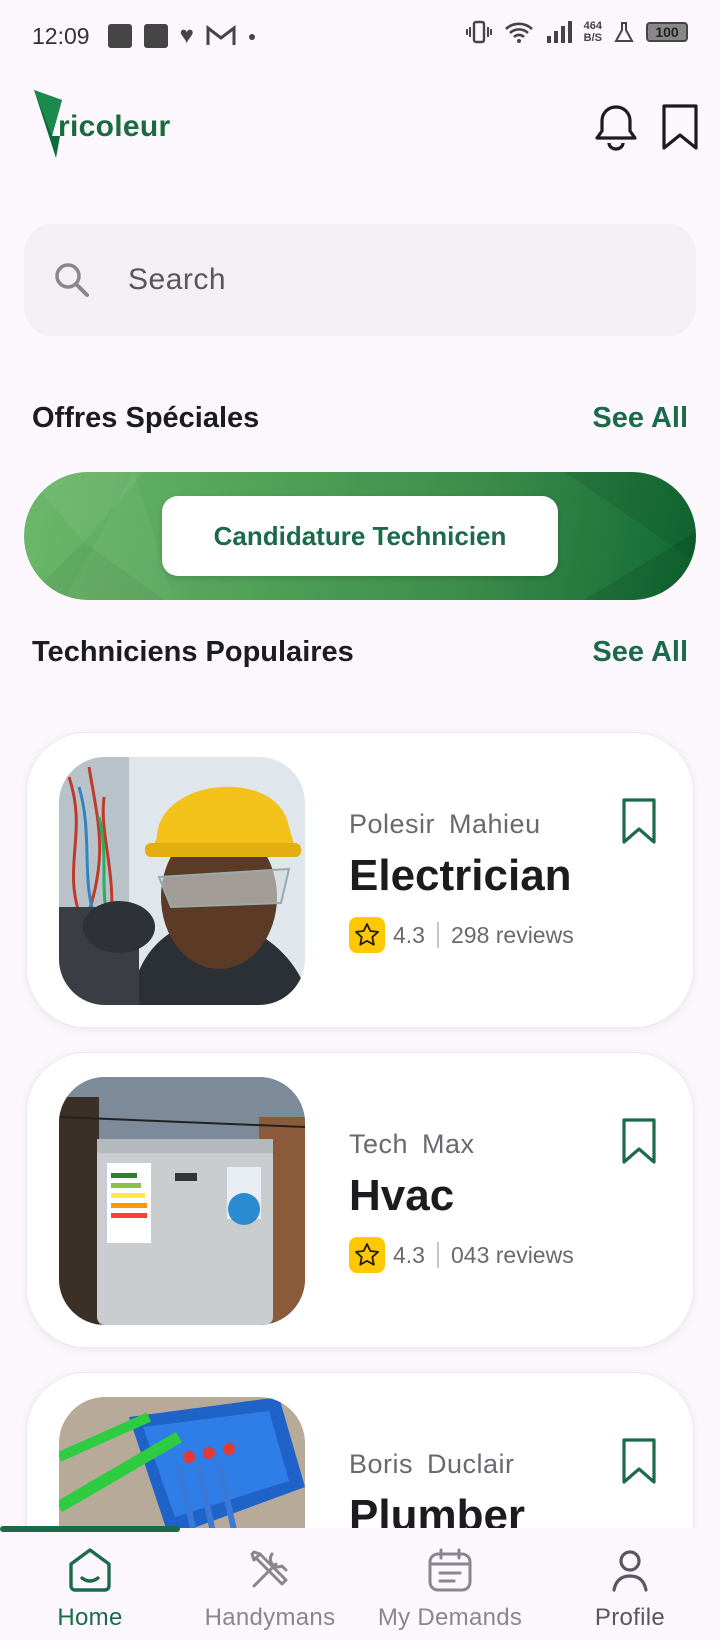 The image size is (720, 1640). I want to click on technician-trade: Hvac, so click(402, 1195).